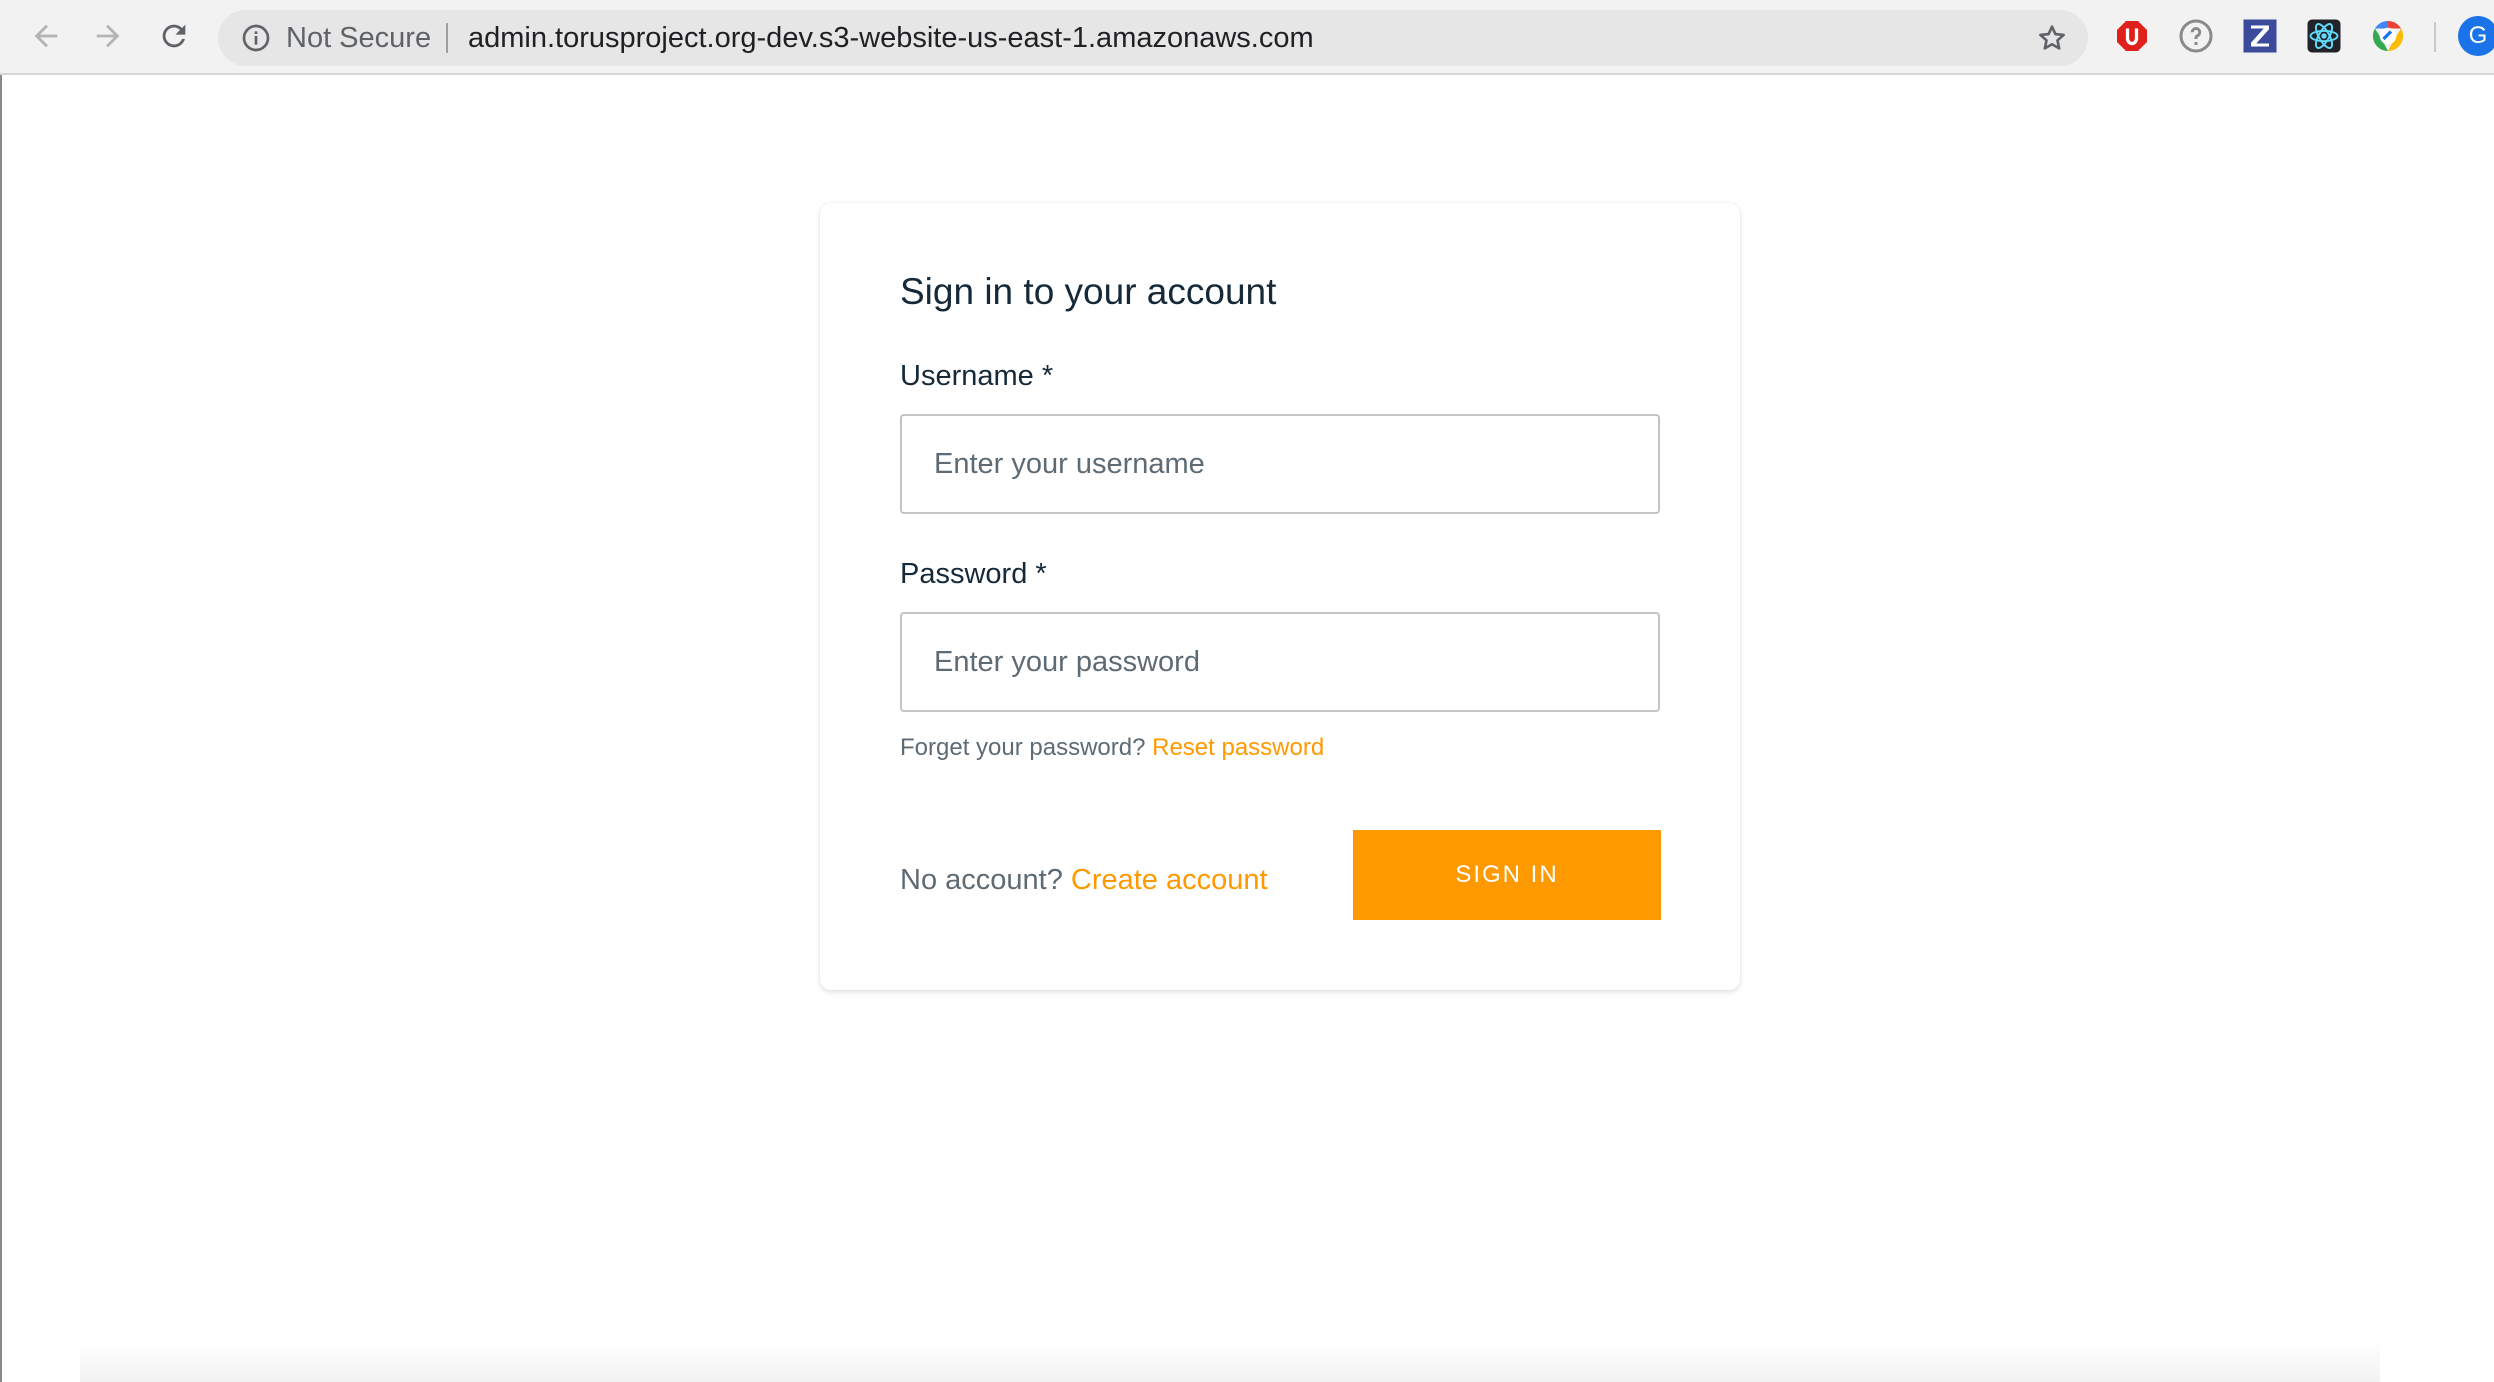  I want to click on create-account-row: No account? Create account, so click(1084, 880).